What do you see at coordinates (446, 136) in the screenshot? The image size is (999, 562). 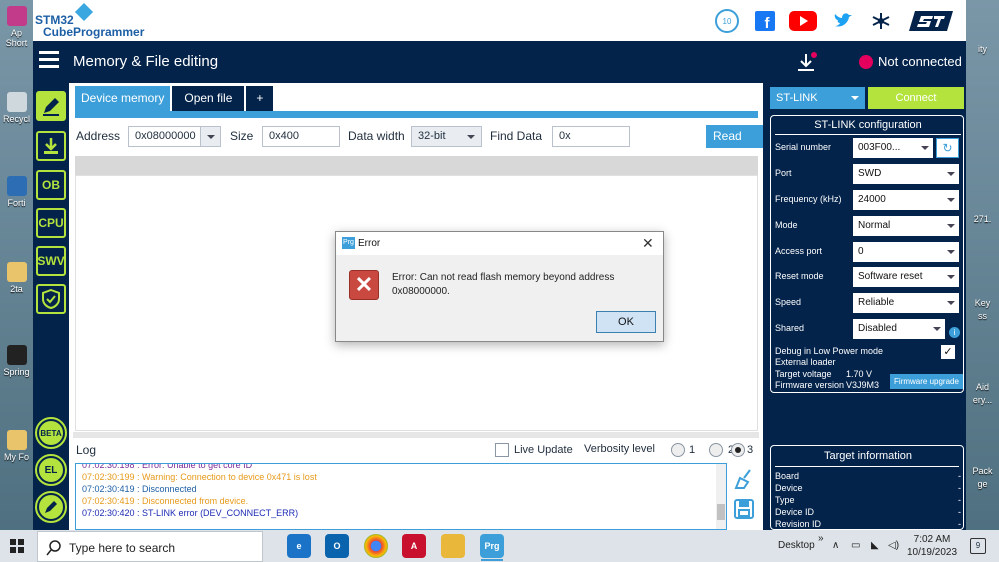 I see `data-width-select: 32-bit` at bounding box center [446, 136].